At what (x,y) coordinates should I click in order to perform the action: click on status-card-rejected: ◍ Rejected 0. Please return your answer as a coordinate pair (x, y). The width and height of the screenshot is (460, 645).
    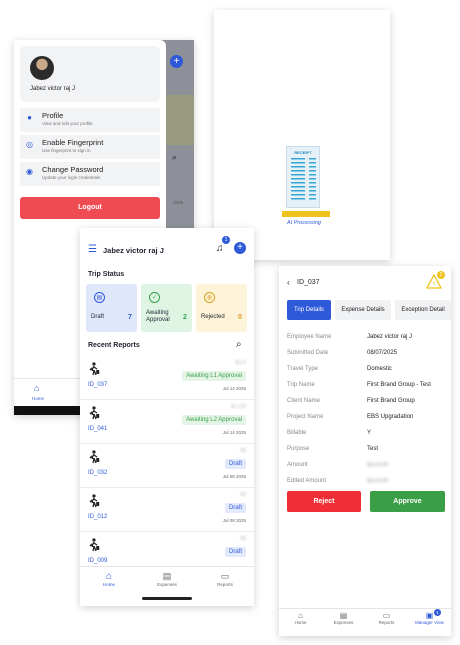
    Looking at the image, I should click on (221, 308).